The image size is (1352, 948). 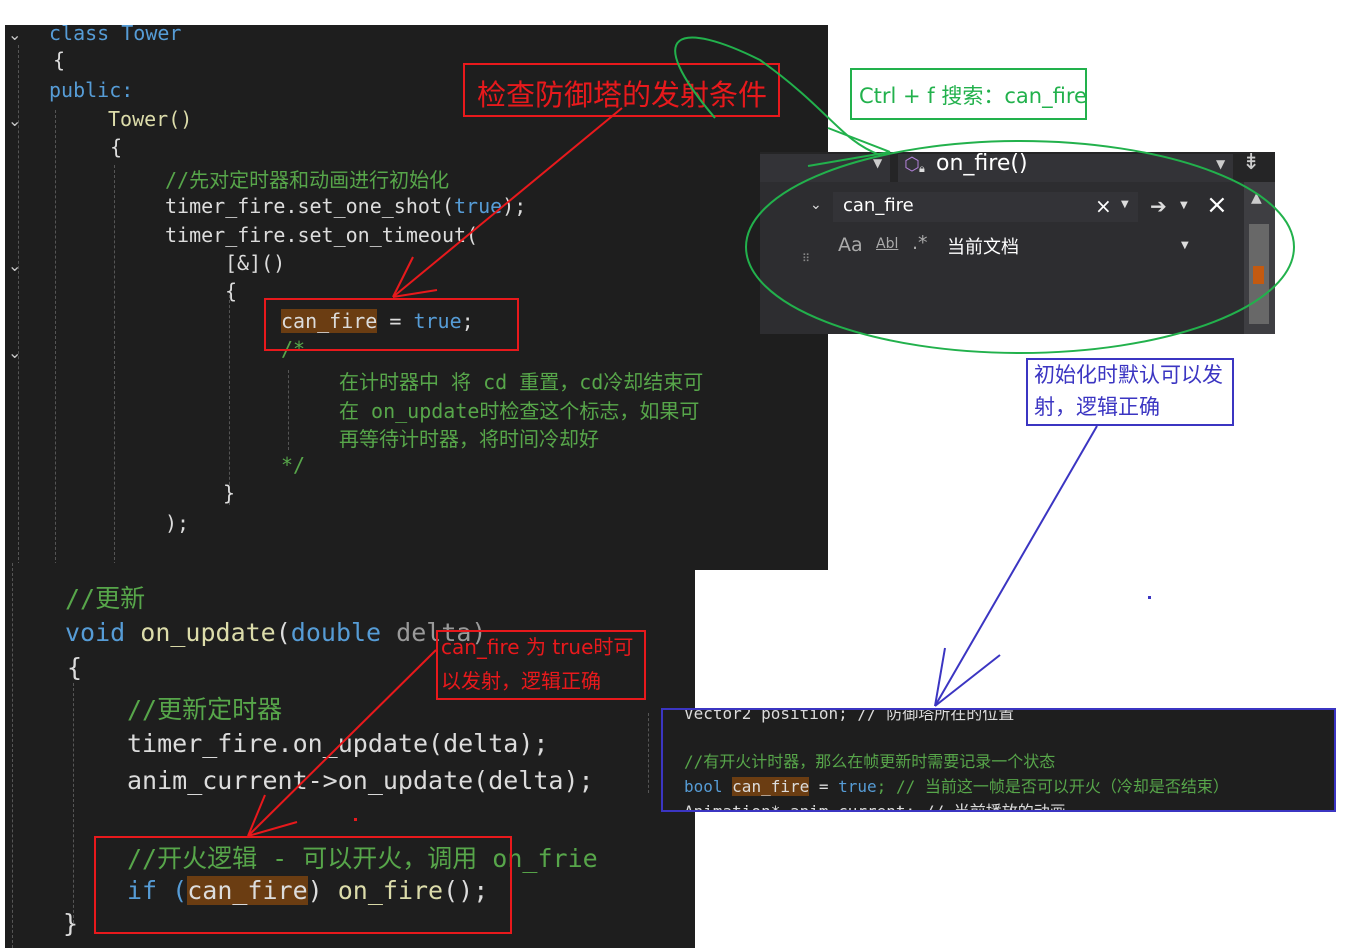 What do you see at coordinates (1251, 163) in the screenshot?
I see `split-window-icon: ⇟` at bounding box center [1251, 163].